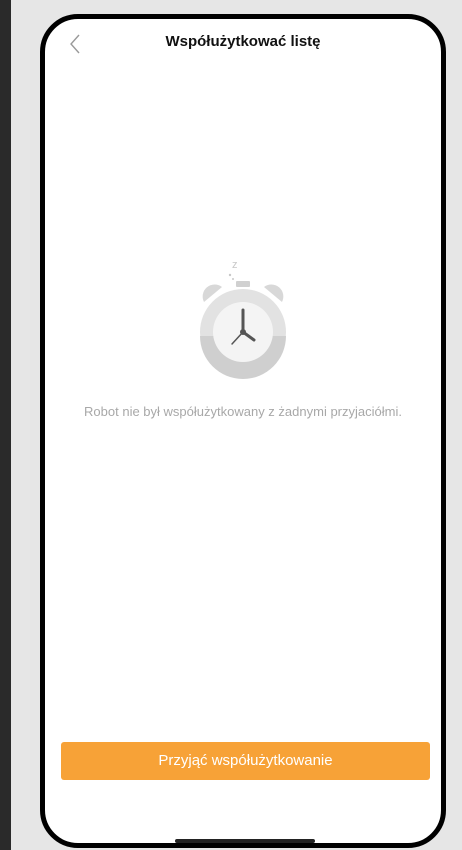 The width and height of the screenshot is (462, 850). I want to click on home-indicator, so click(245, 841).